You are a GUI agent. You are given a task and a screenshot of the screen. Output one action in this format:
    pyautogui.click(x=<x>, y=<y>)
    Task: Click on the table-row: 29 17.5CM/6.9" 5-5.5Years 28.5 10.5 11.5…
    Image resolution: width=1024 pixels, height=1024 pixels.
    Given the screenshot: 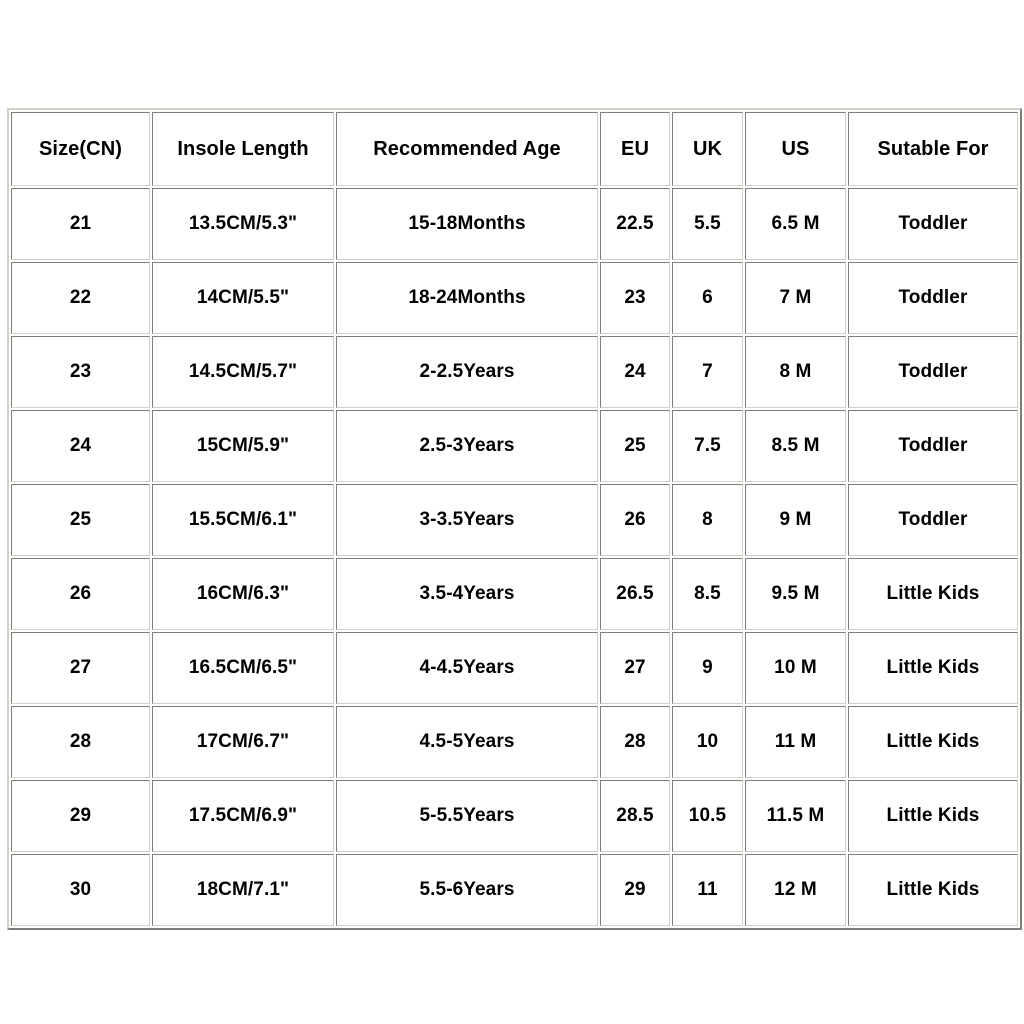 What is the action you would take?
    pyautogui.click(x=514, y=816)
    